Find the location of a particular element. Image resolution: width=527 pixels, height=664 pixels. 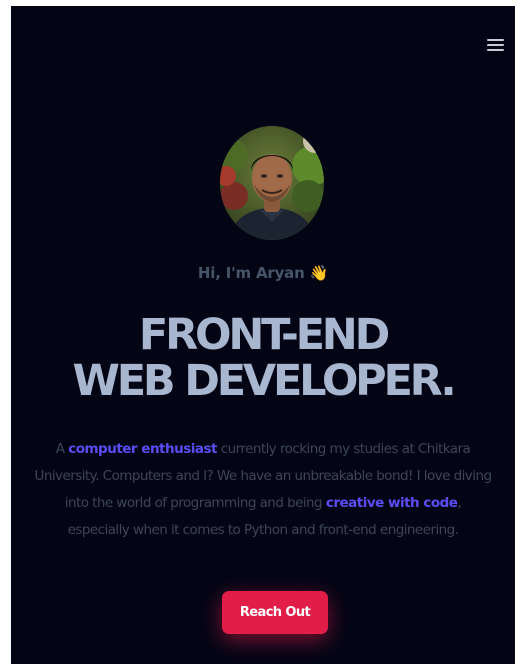

bio-text-1: A is located at coordinates (62, 449).